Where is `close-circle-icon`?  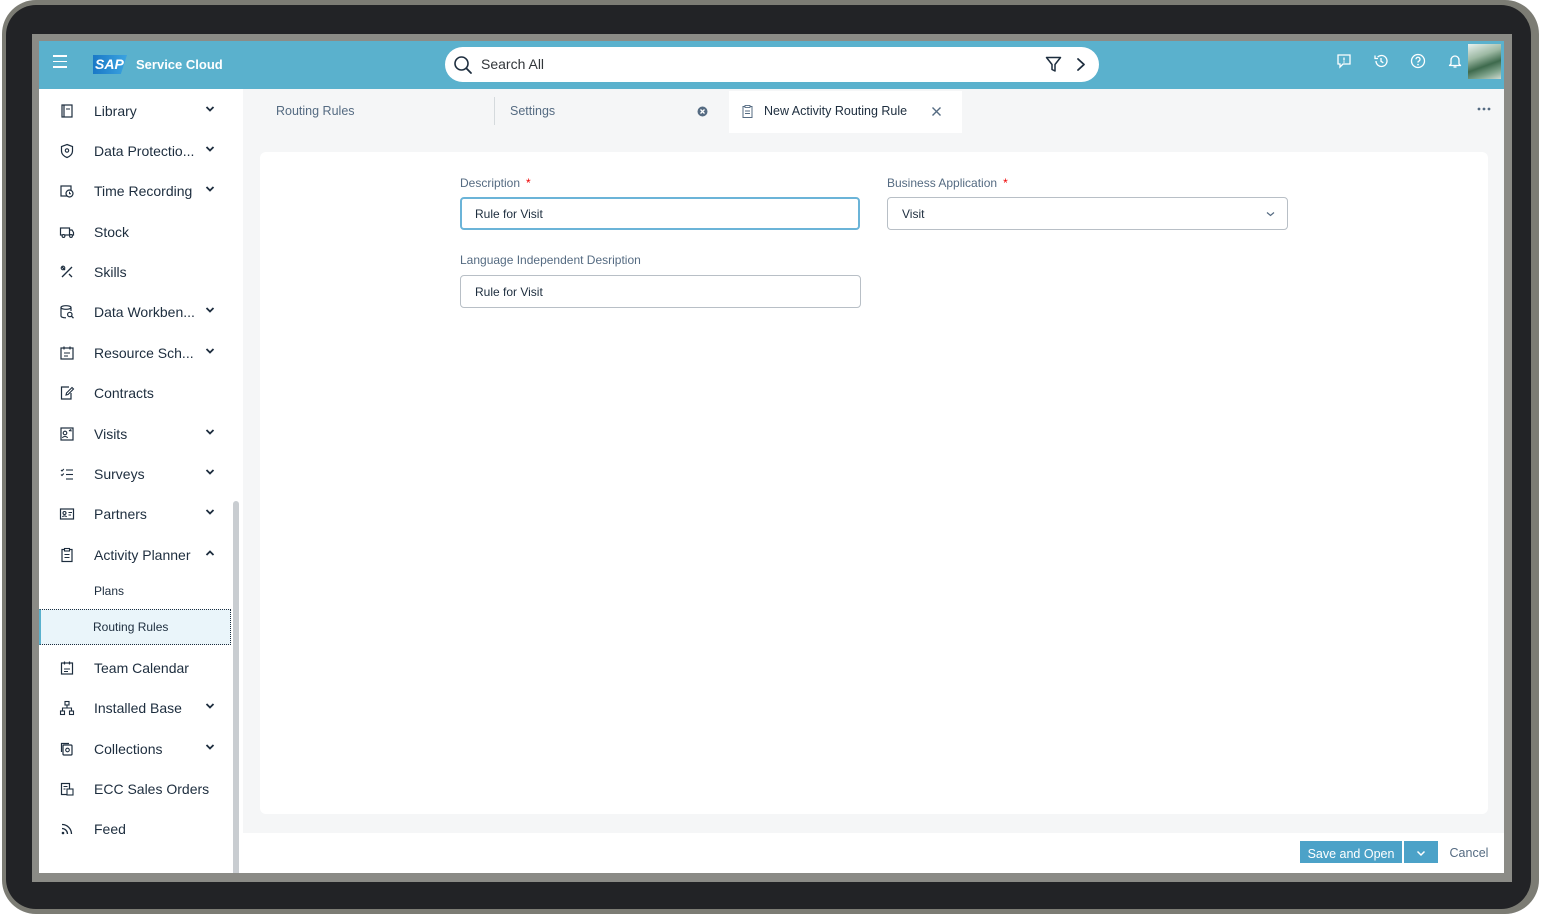 close-circle-icon is located at coordinates (702, 111).